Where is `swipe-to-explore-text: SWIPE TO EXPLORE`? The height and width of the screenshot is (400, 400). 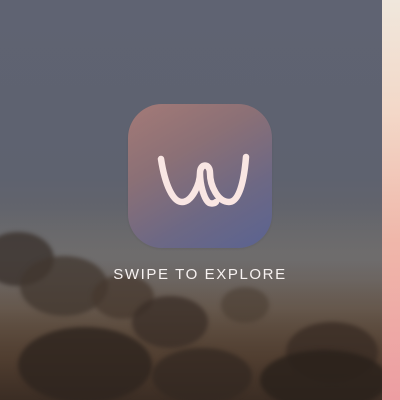 swipe-to-explore-text: SWIPE TO EXPLORE is located at coordinates (200, 274).